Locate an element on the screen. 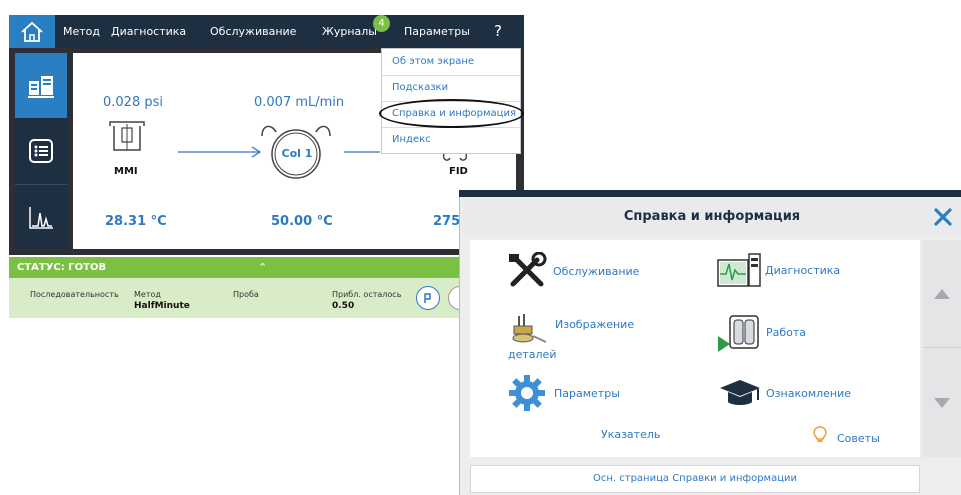 The height and width of the screenshot is (495, 961). help-topic-parts-image-label-2: деталей is located at coordinates (532, 354).